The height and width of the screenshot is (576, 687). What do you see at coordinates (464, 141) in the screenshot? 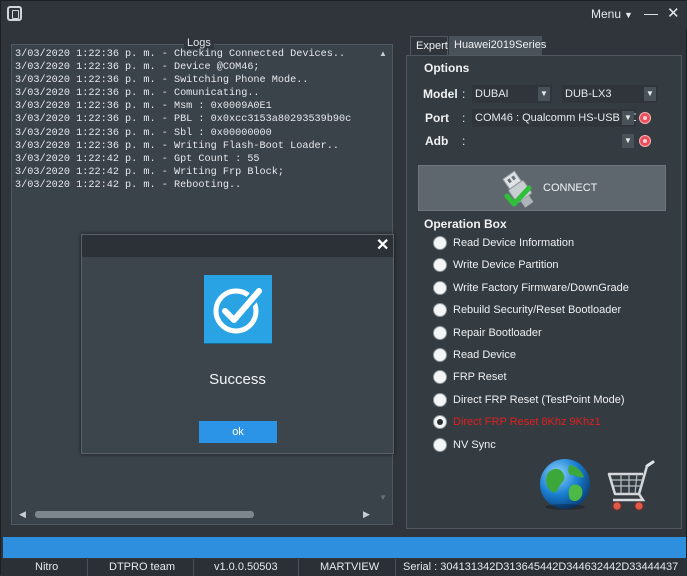
I see `adb-colon: :` at bounding box center [464, 141].